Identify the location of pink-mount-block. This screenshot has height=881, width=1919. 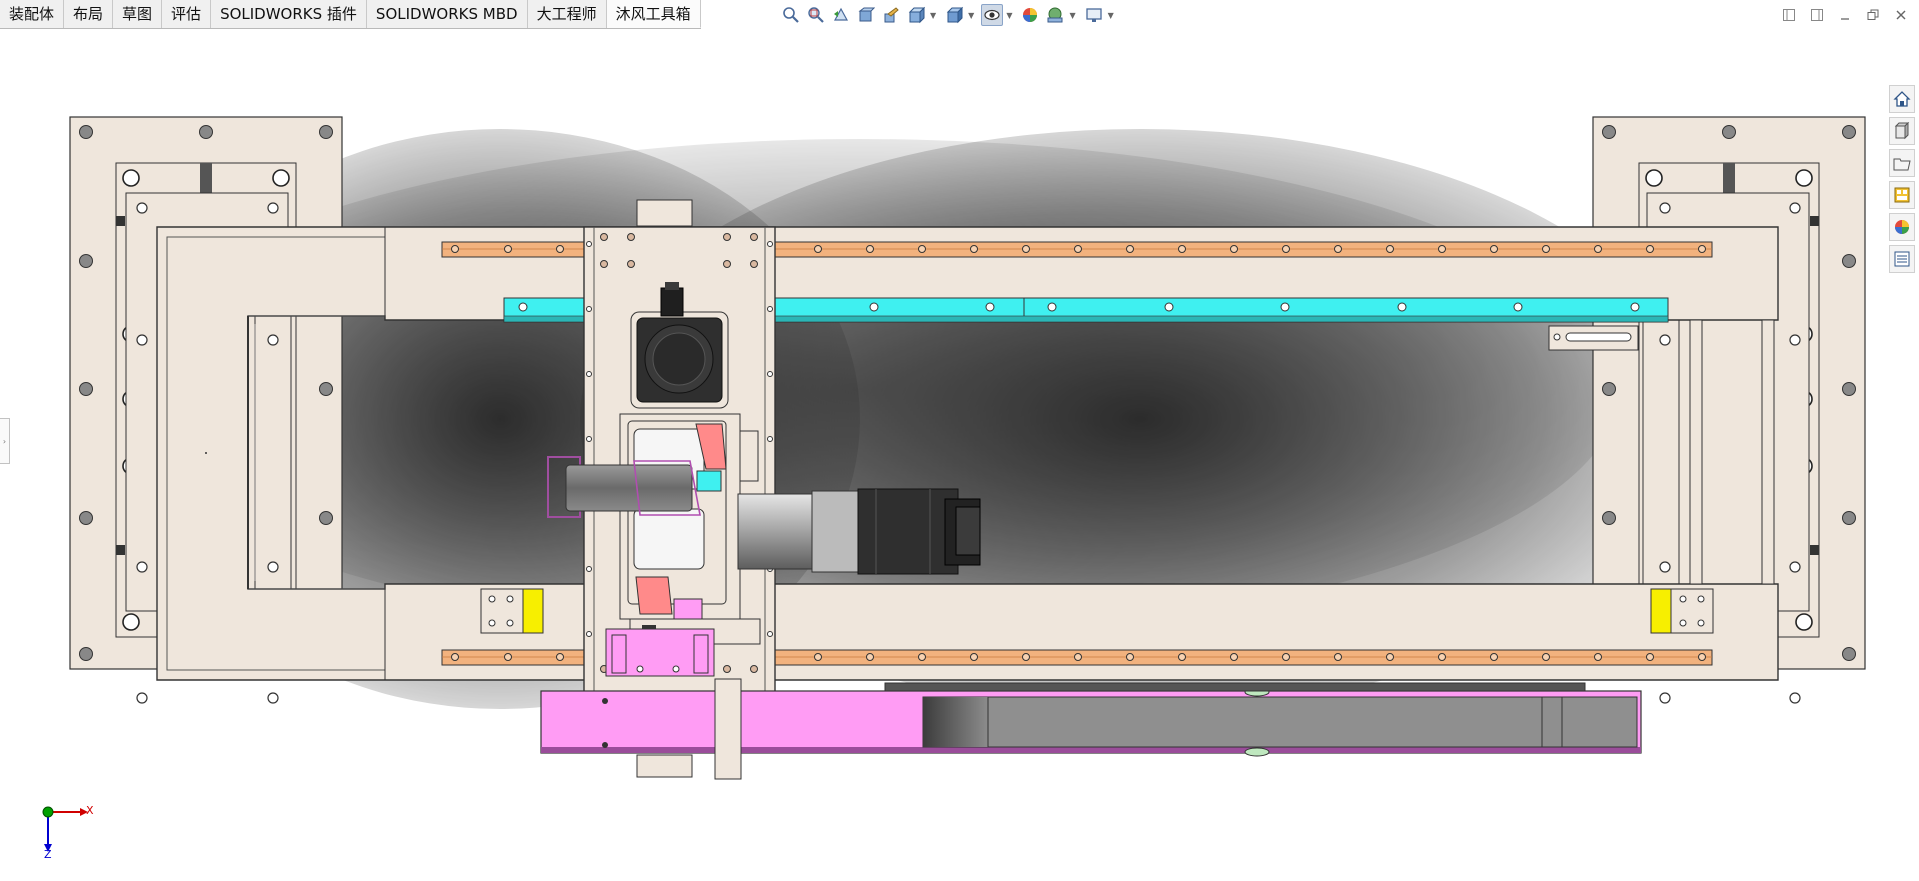
(660, 652).